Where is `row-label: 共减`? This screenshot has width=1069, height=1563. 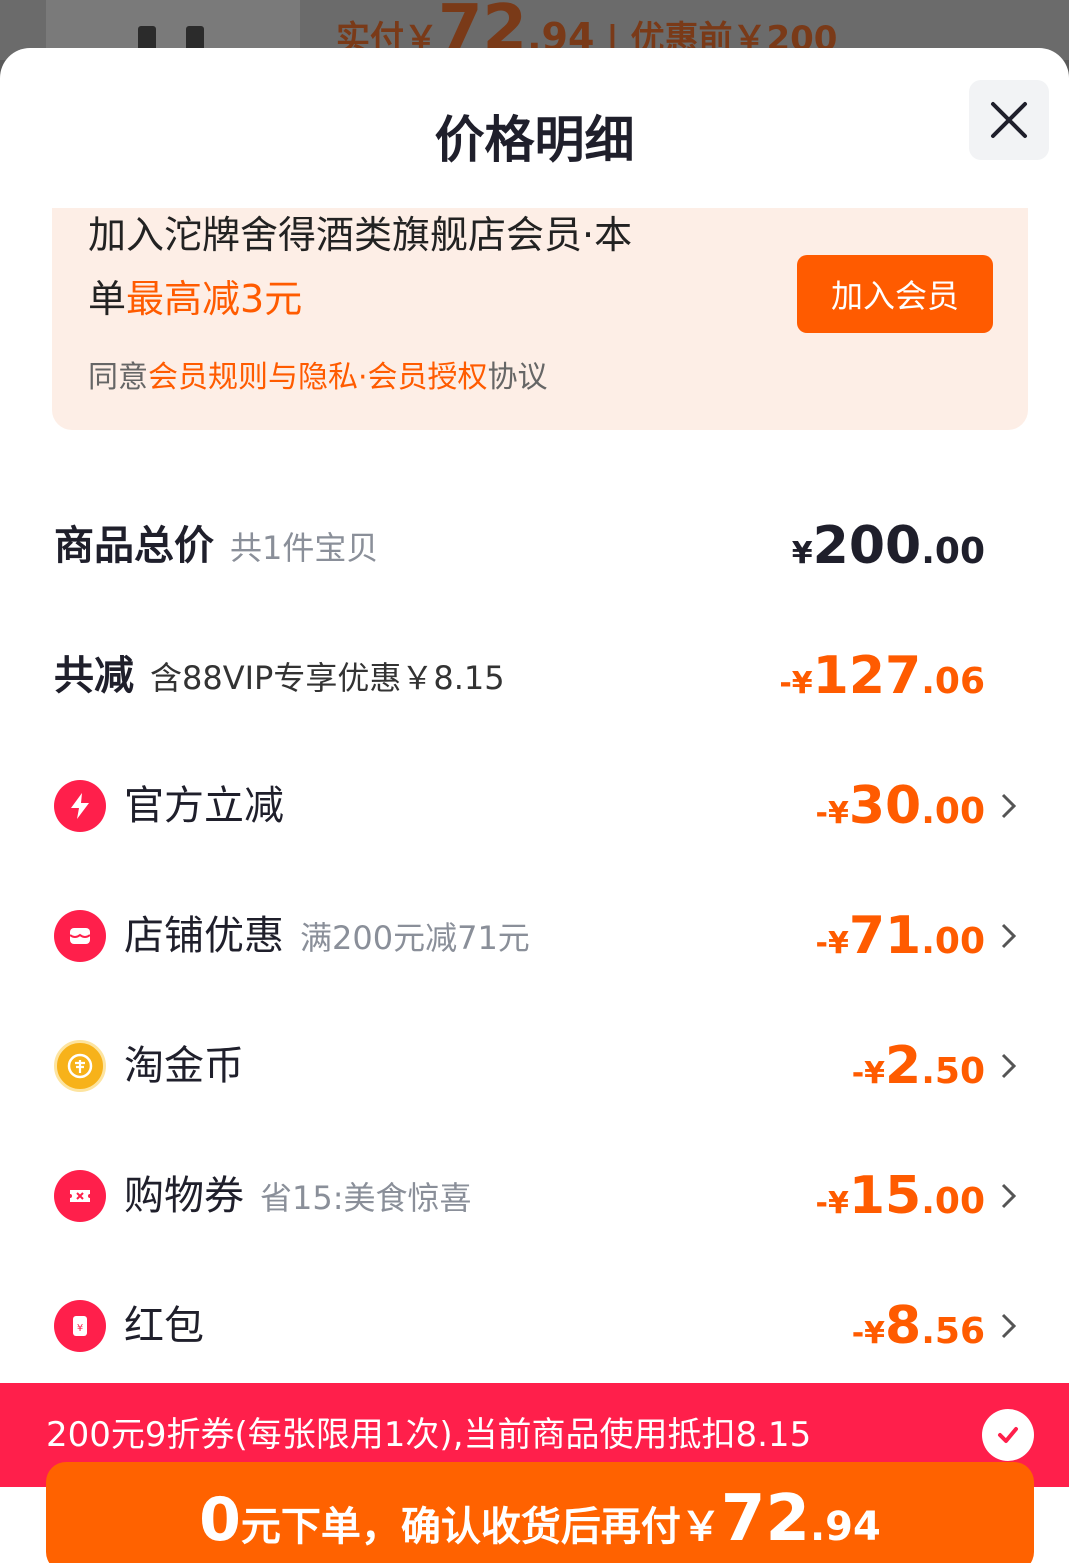 row-label: 共减 is located at coordinates (94, 676).